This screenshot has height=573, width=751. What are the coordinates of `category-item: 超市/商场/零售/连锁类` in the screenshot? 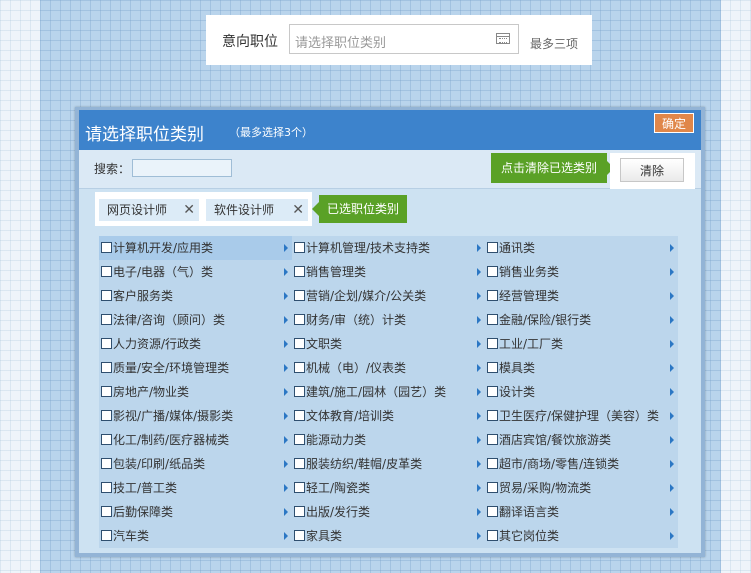 It's located at (581, 464).